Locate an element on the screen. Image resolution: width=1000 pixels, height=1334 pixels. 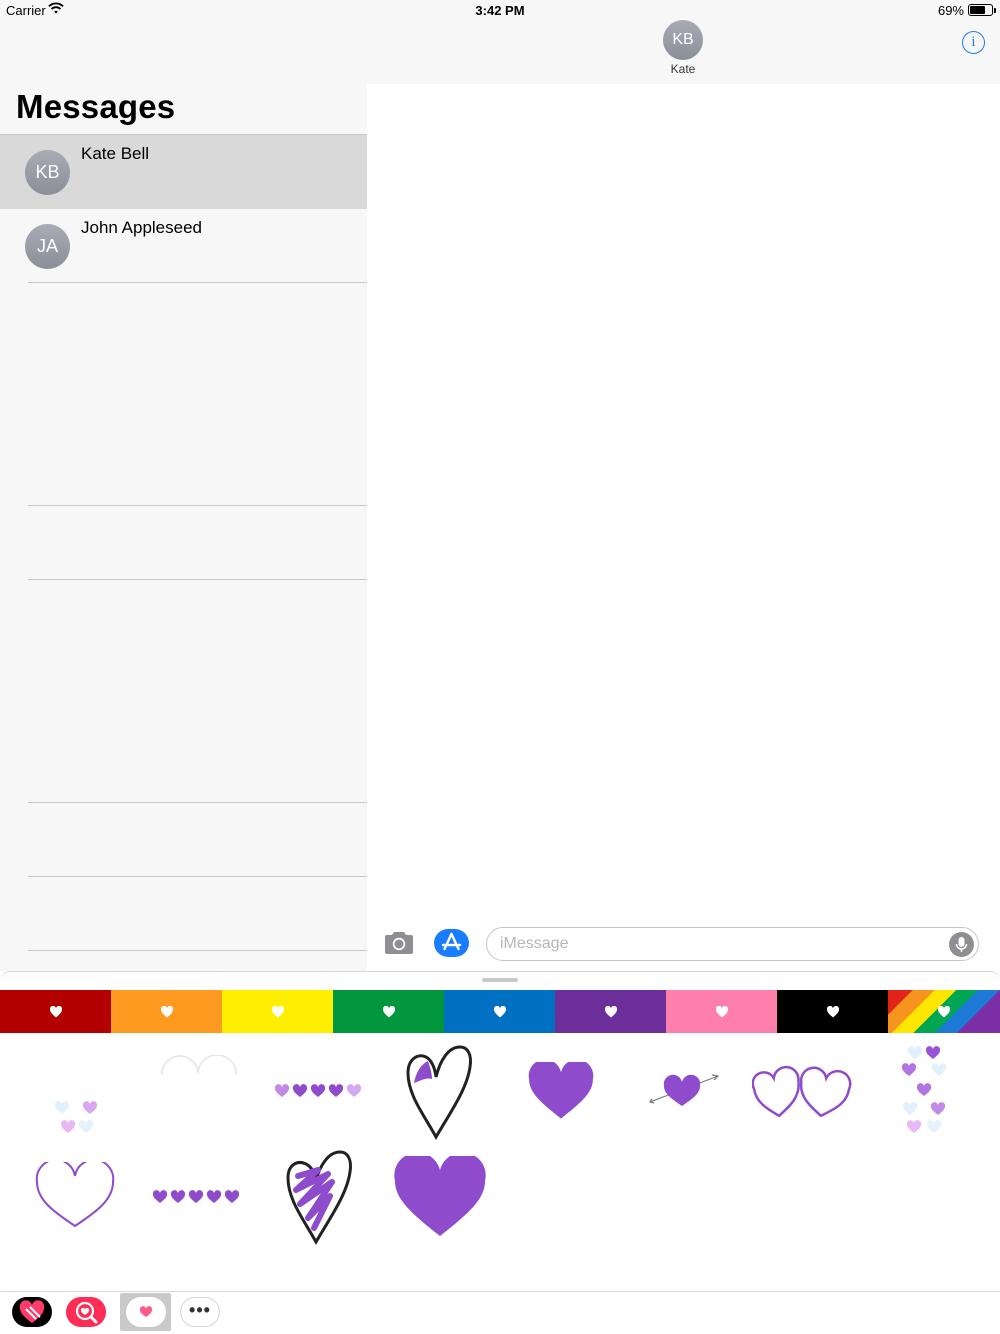
status-bar: Carrier 3:42 PM 69% is located at coordinates (500, 11).